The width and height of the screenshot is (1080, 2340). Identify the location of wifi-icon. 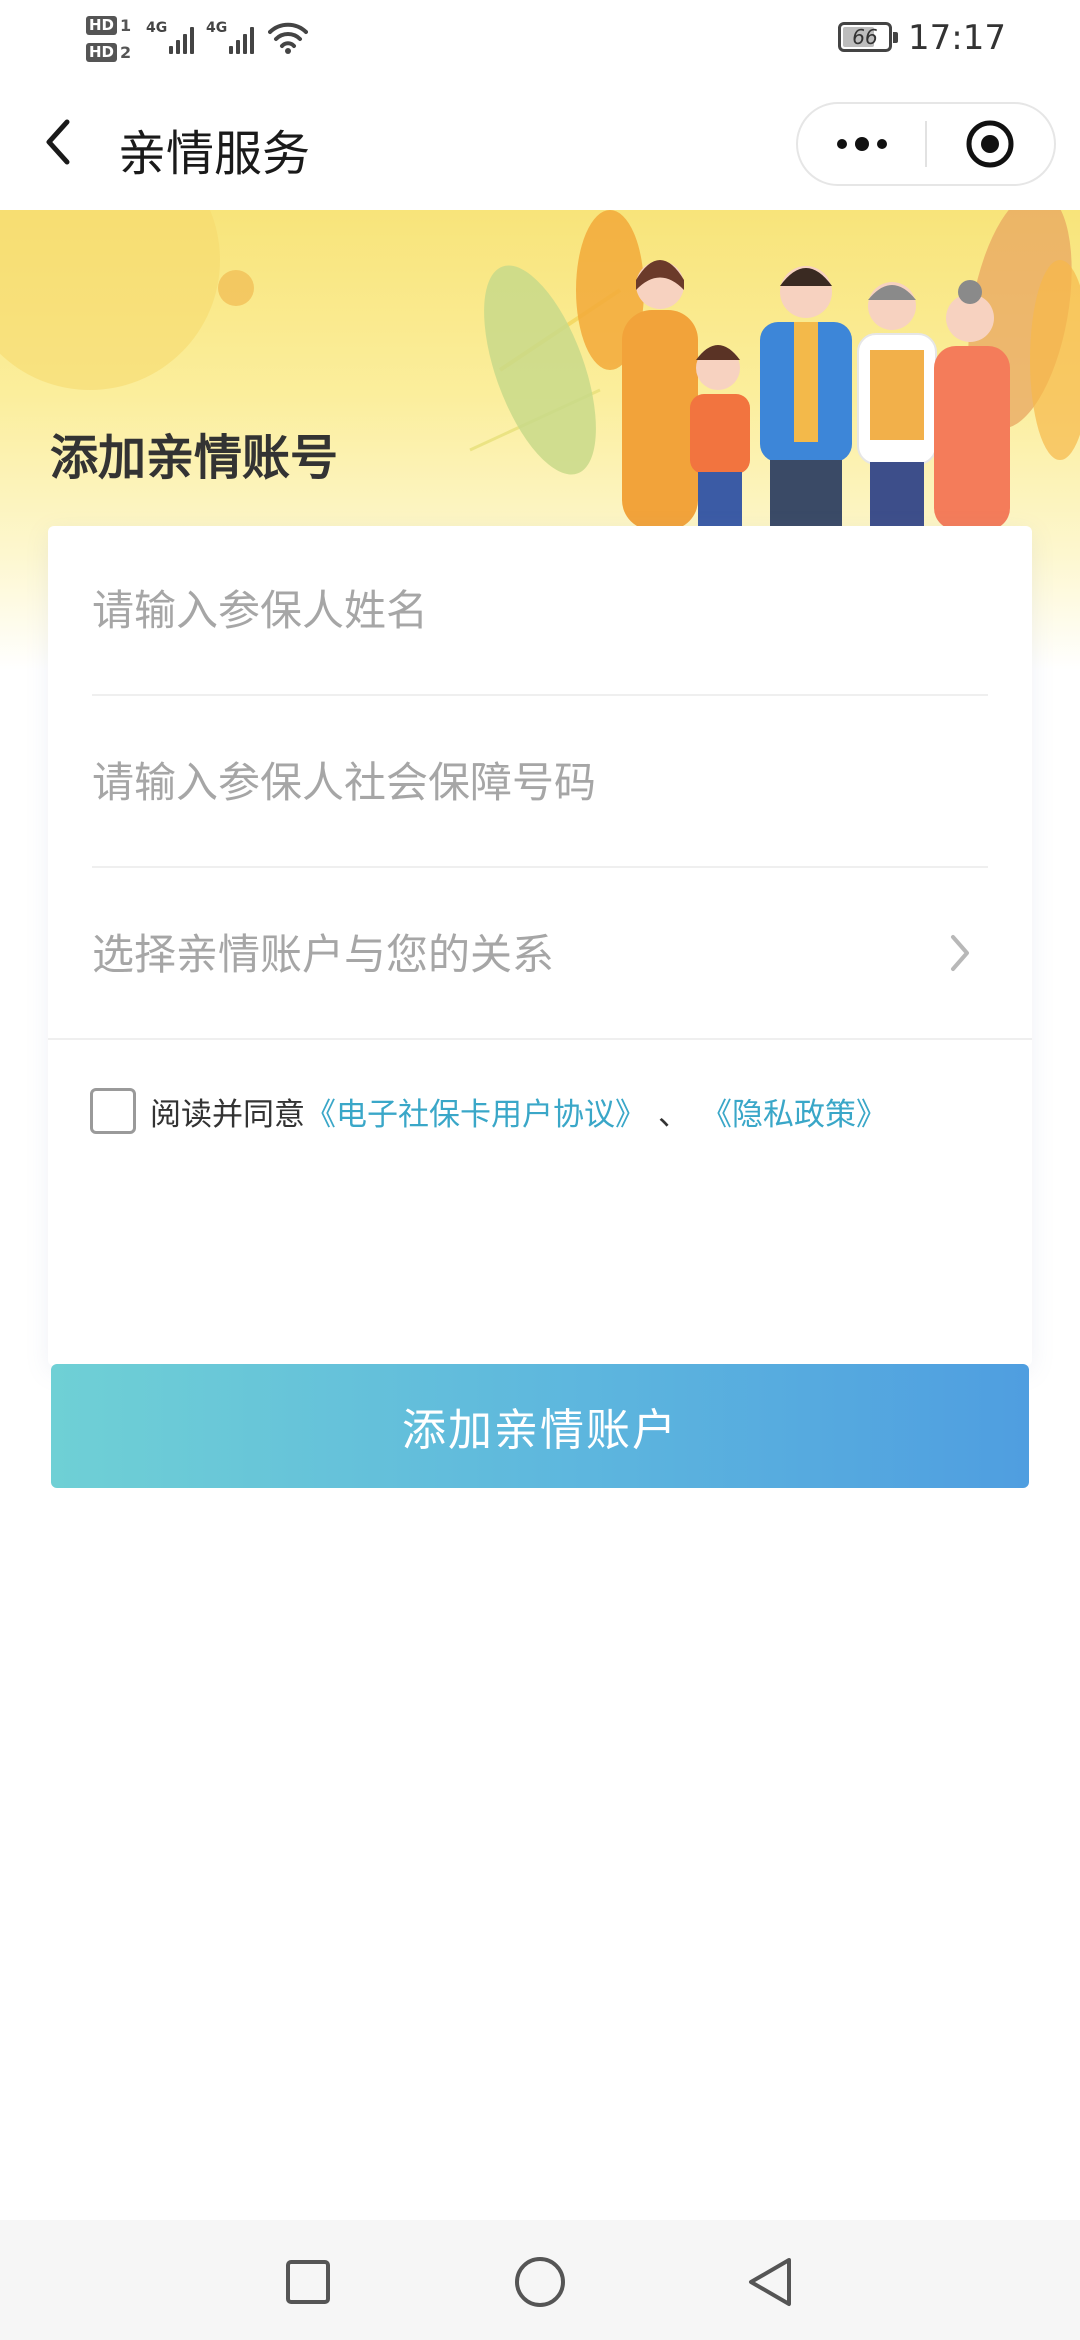
(288, 39).